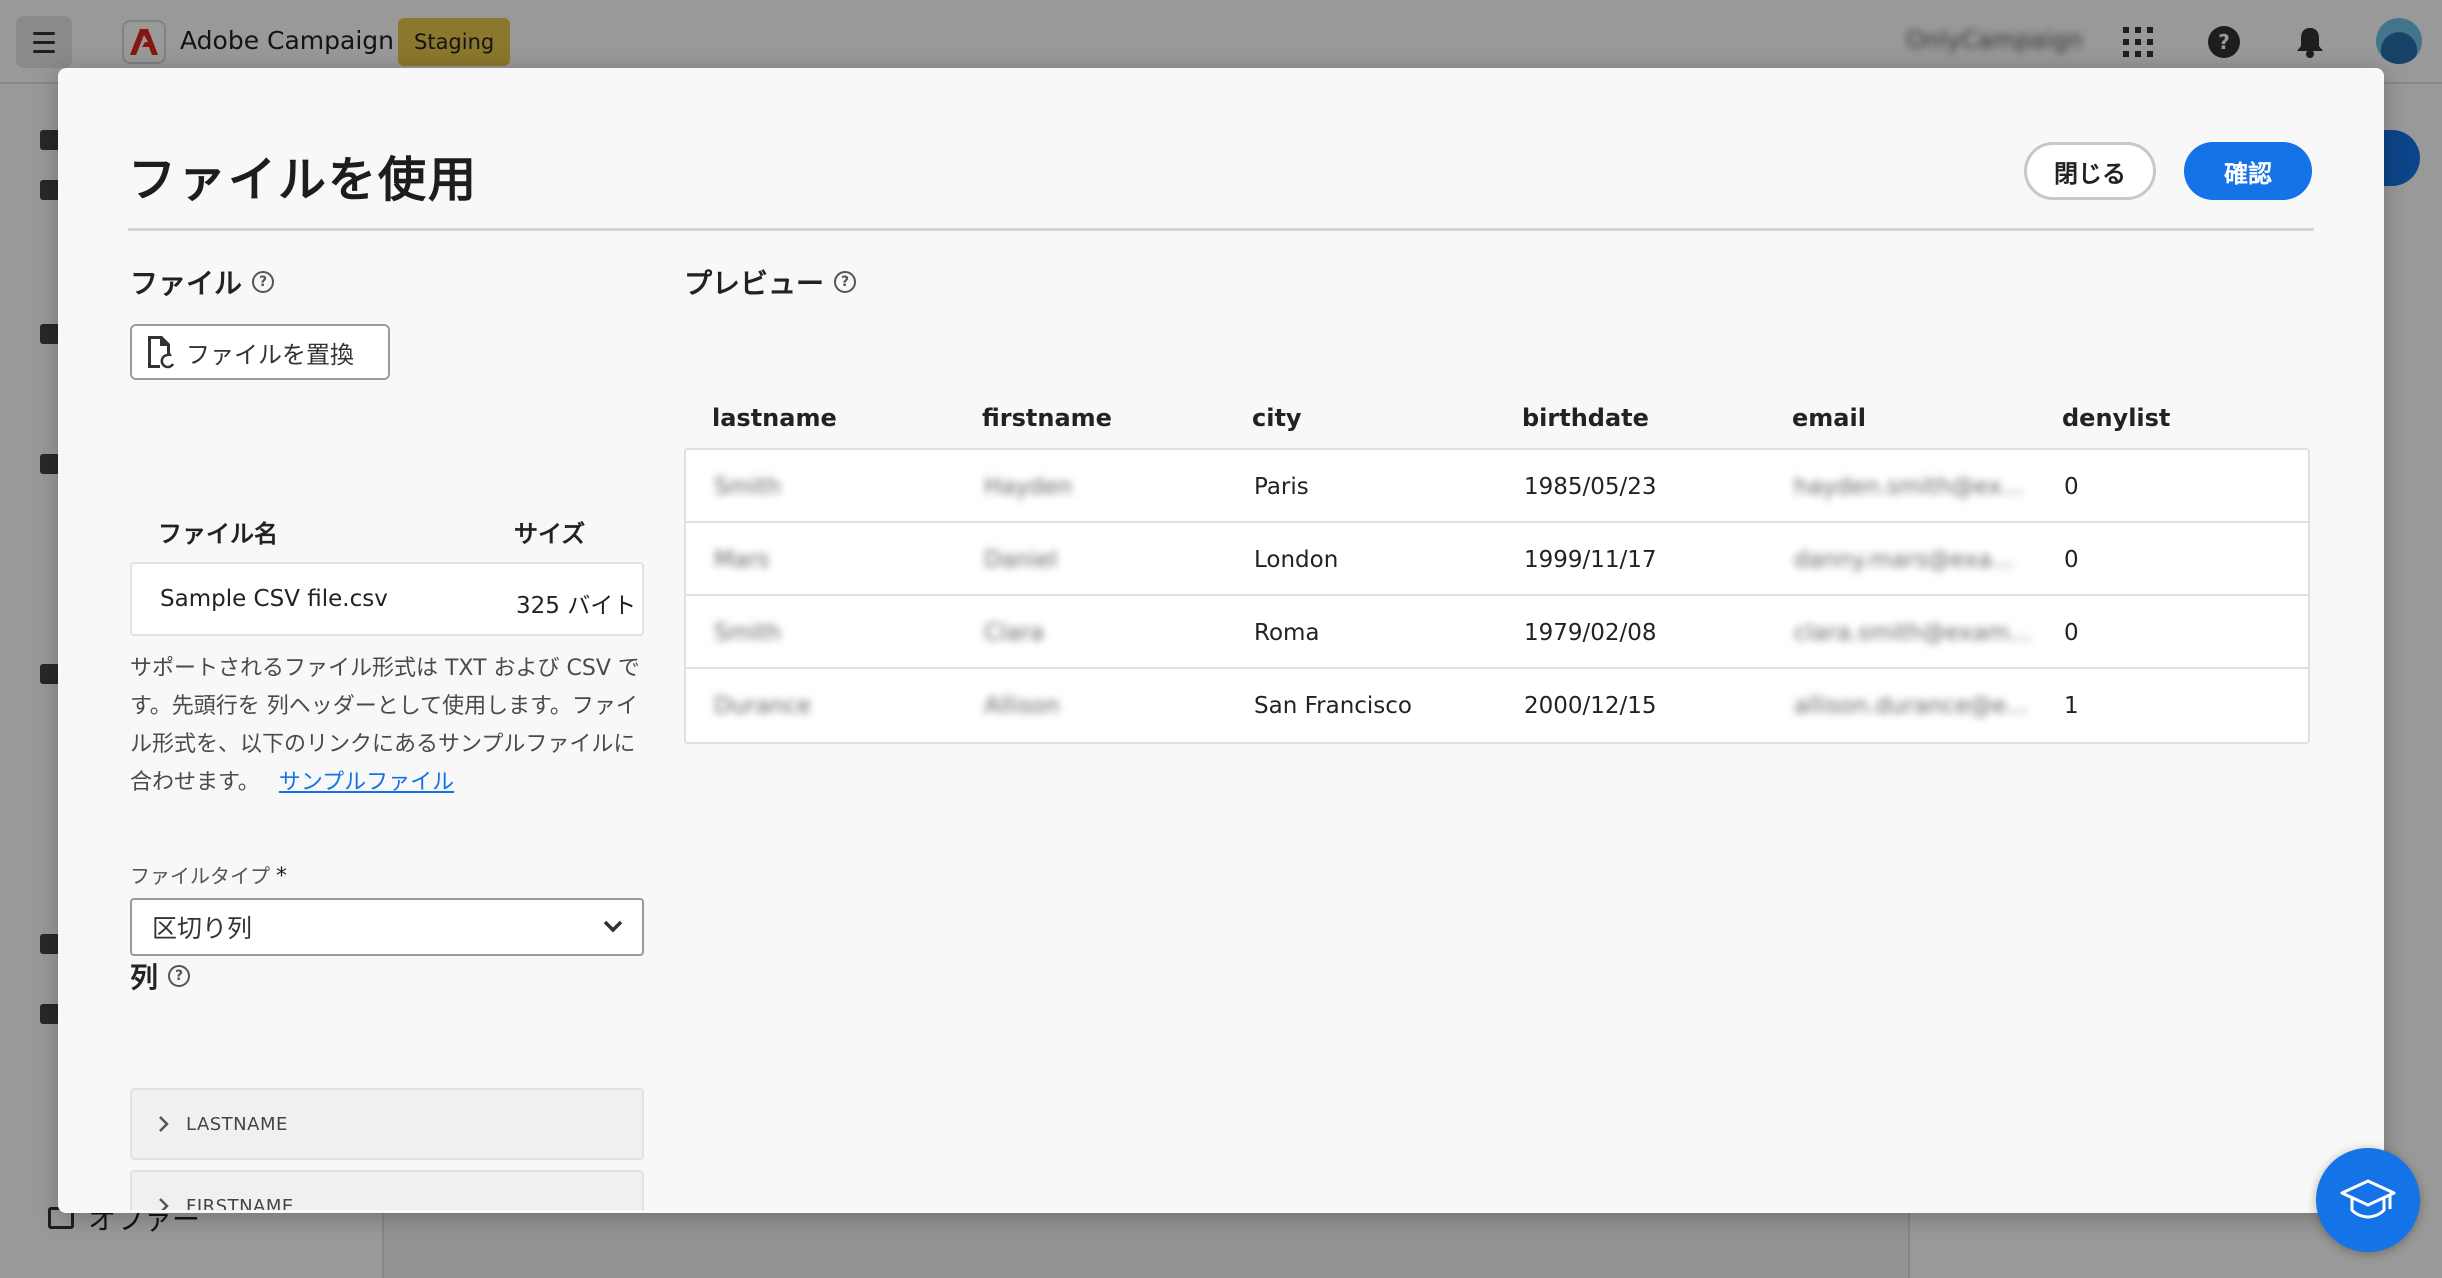 The width and height of the screenshot is (2442, 1278). What do you see at coordinates (218, 534) in the screenshot?
I see `file-name-header: ファイル名` at bounding box center [218, 534].